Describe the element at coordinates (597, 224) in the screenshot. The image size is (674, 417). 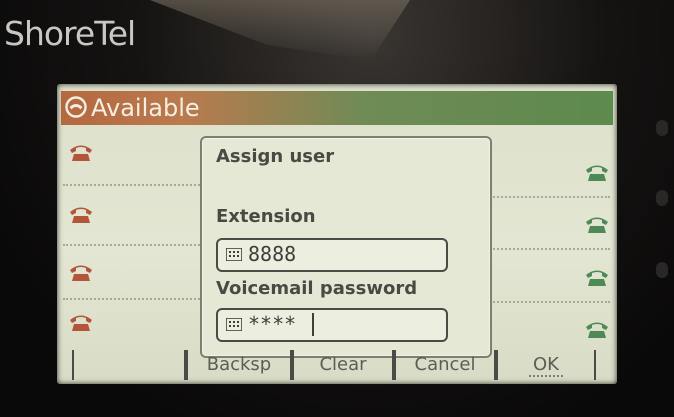
I see `line-6-phone-icon` at that location.